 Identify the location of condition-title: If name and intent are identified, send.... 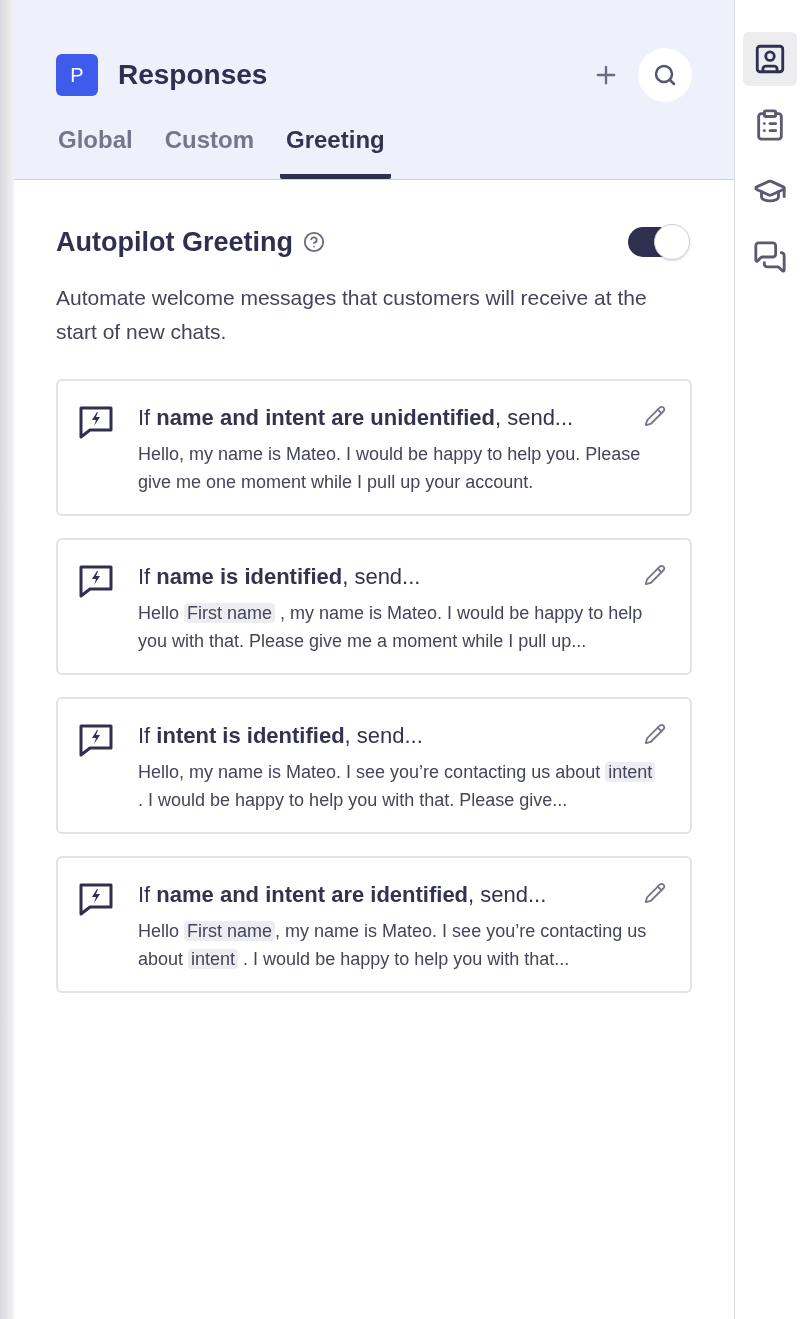
(343, 894).